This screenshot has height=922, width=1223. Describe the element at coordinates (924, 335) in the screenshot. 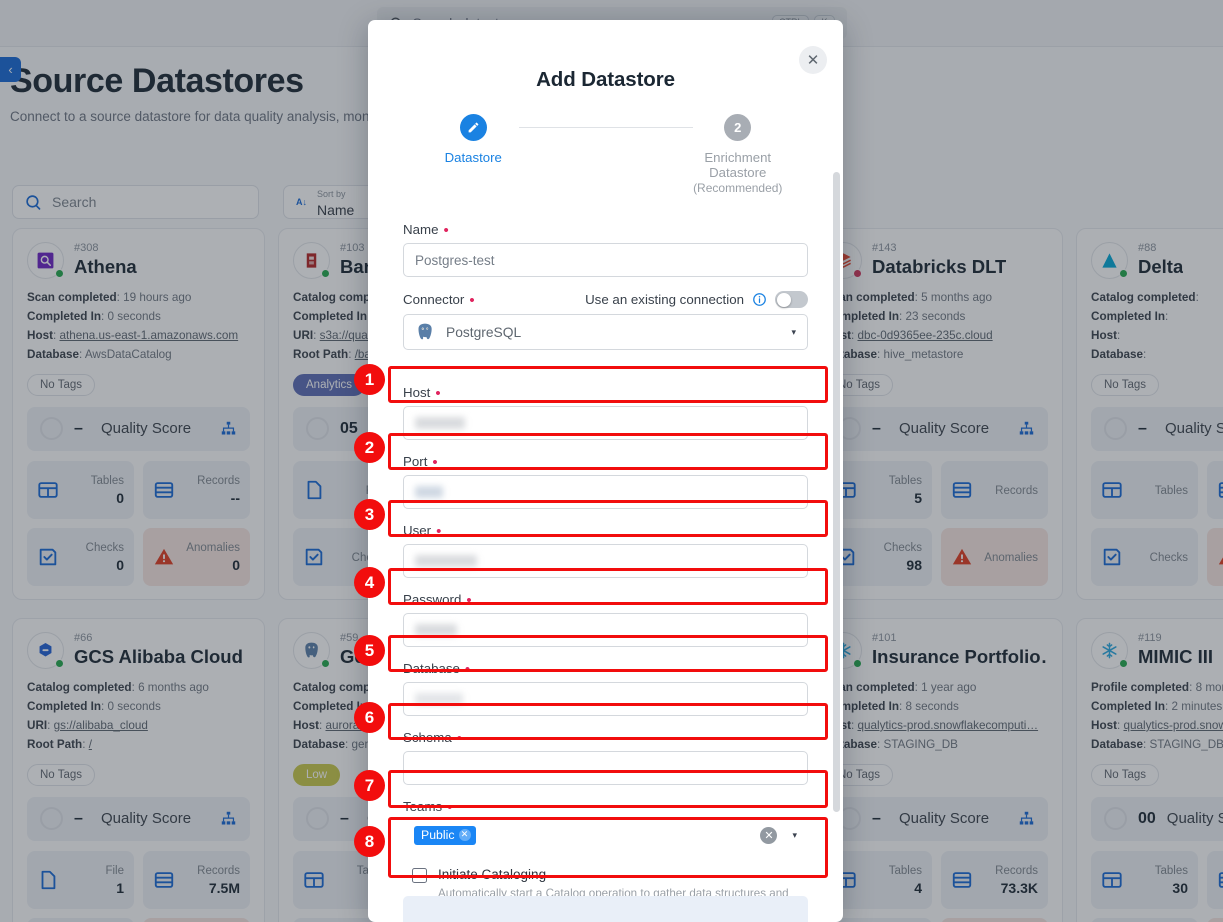

I see `card-meta-link: dbc-0d9365ee-235c.cloud` at that location.